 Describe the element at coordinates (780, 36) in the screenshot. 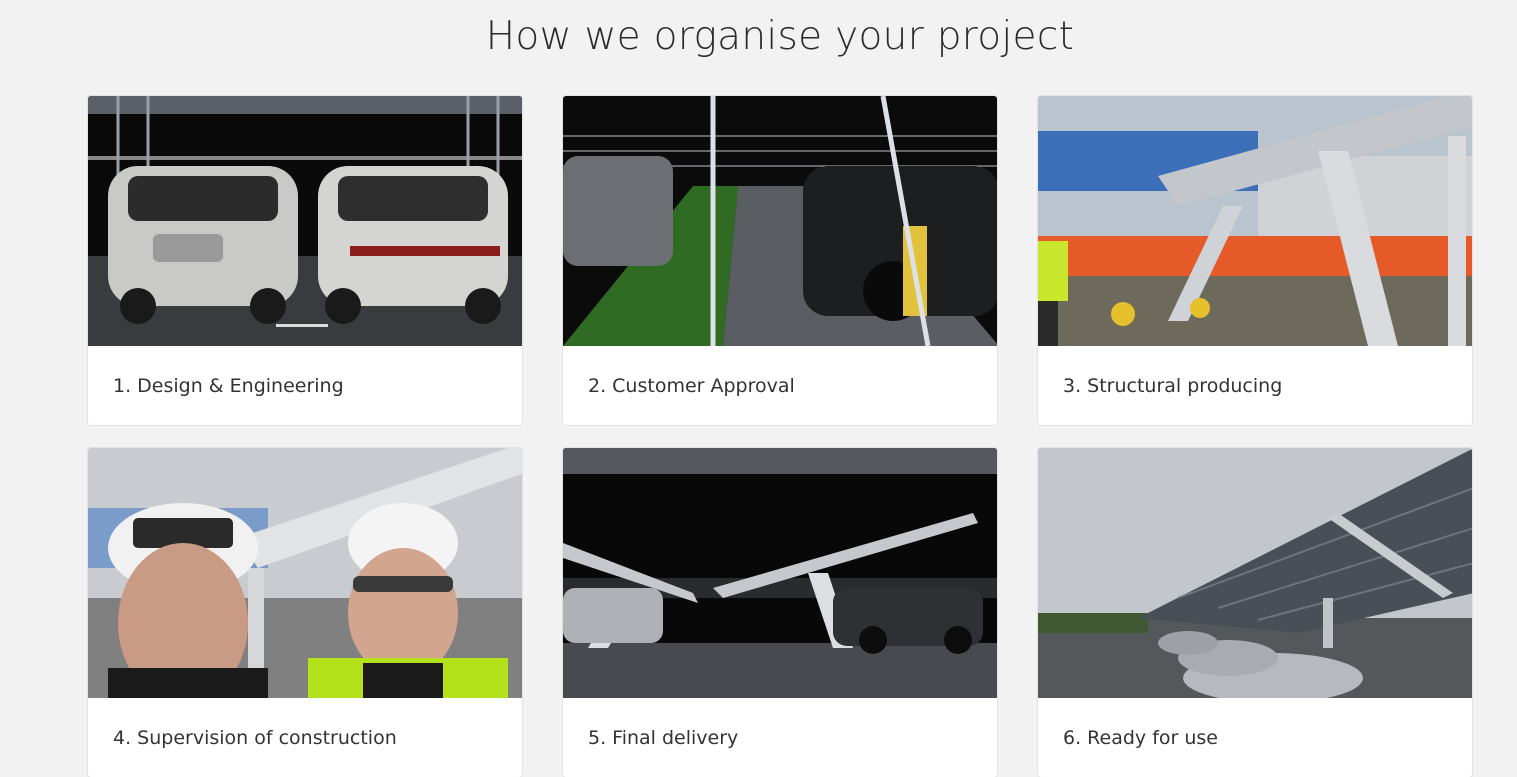

I see `section-title: How we organise your project` at that location.